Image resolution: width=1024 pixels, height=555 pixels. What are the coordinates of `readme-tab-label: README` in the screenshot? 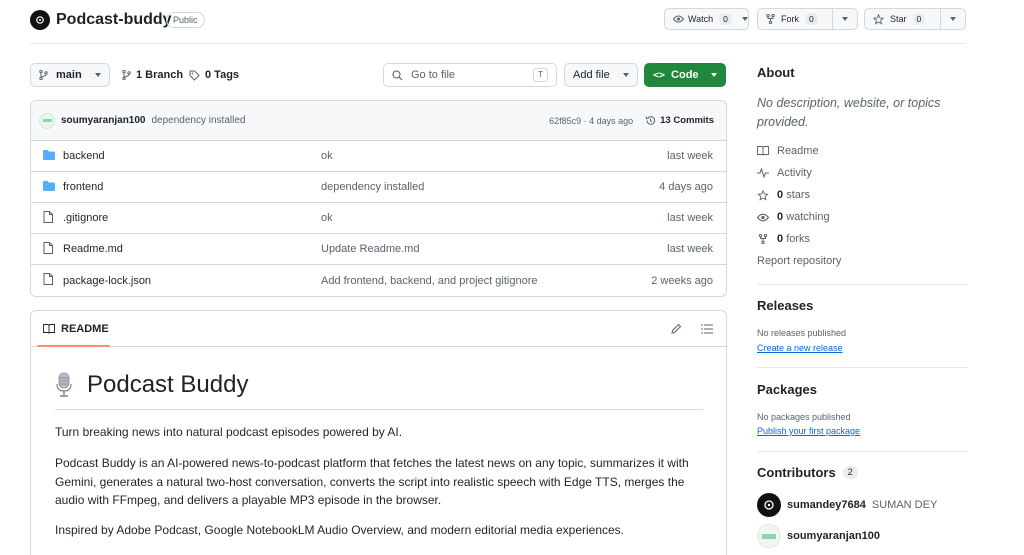 It's located at (85, 328).